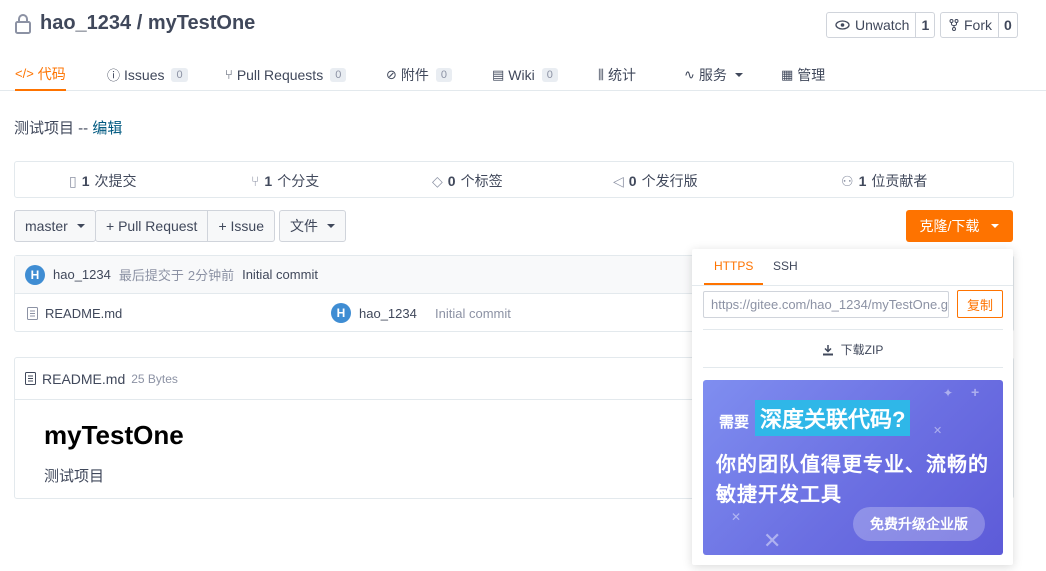  I want to click on stat-branches: ⑂ 1 个分支, so click(285, 181).